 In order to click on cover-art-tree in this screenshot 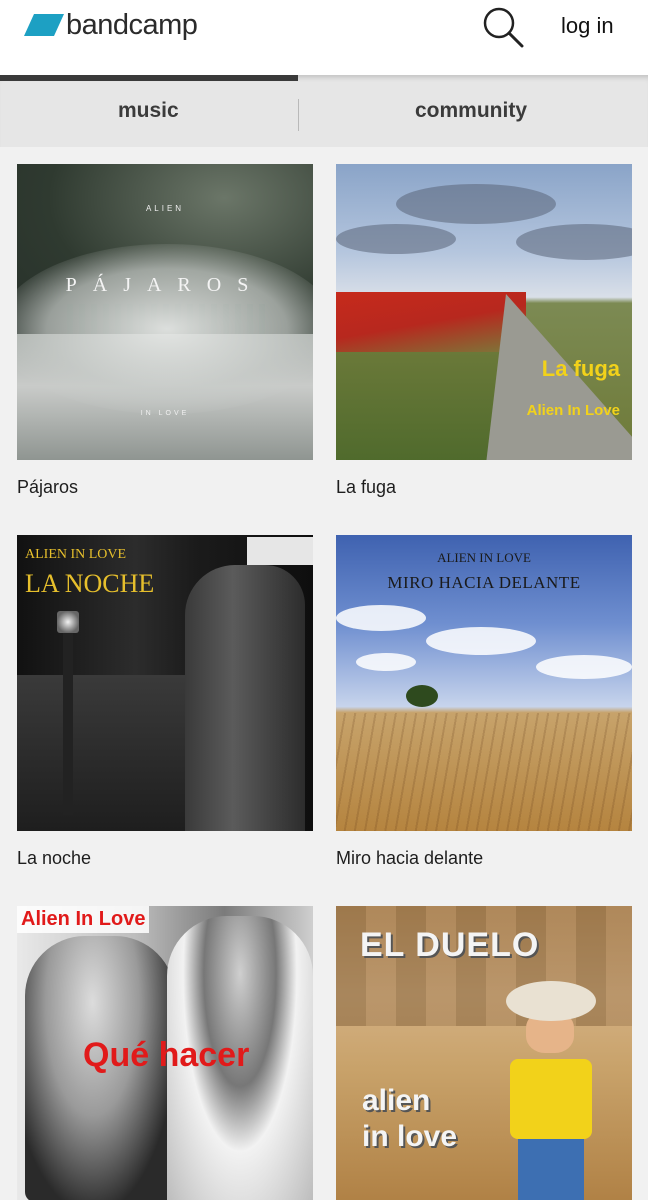, I will do `click(422, 696)`.